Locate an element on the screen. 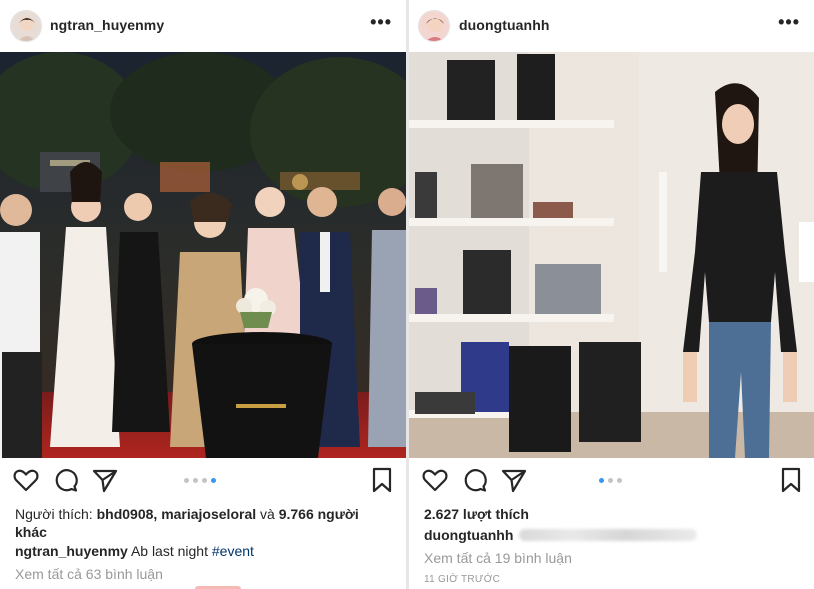 The image size is (814, 589). view-comments-link: Xem tất cả 19 bình luận is located at coordinates (498, 558).